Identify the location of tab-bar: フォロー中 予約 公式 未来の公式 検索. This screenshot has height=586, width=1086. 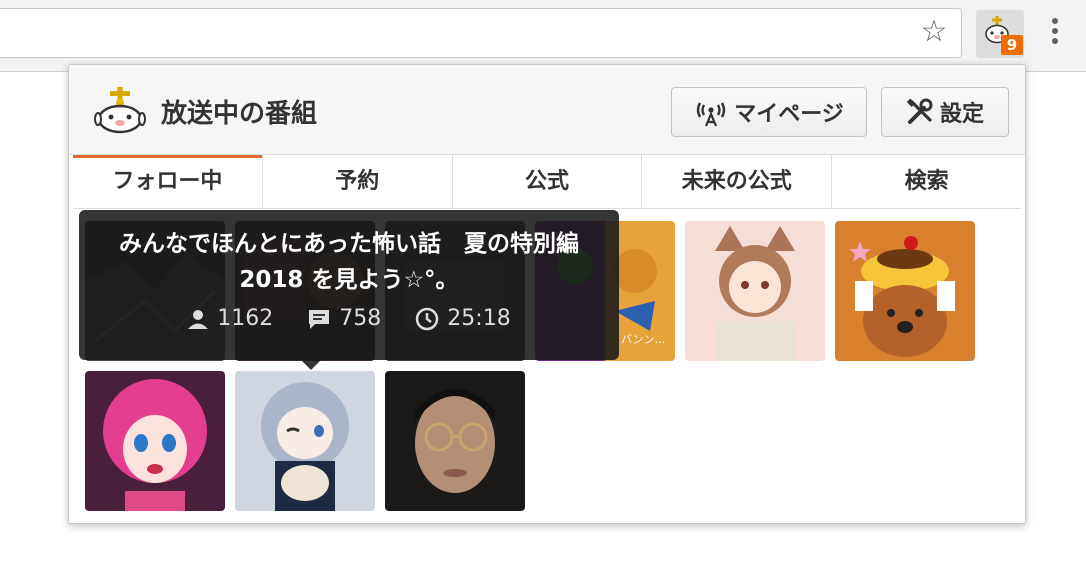
(547, 182).